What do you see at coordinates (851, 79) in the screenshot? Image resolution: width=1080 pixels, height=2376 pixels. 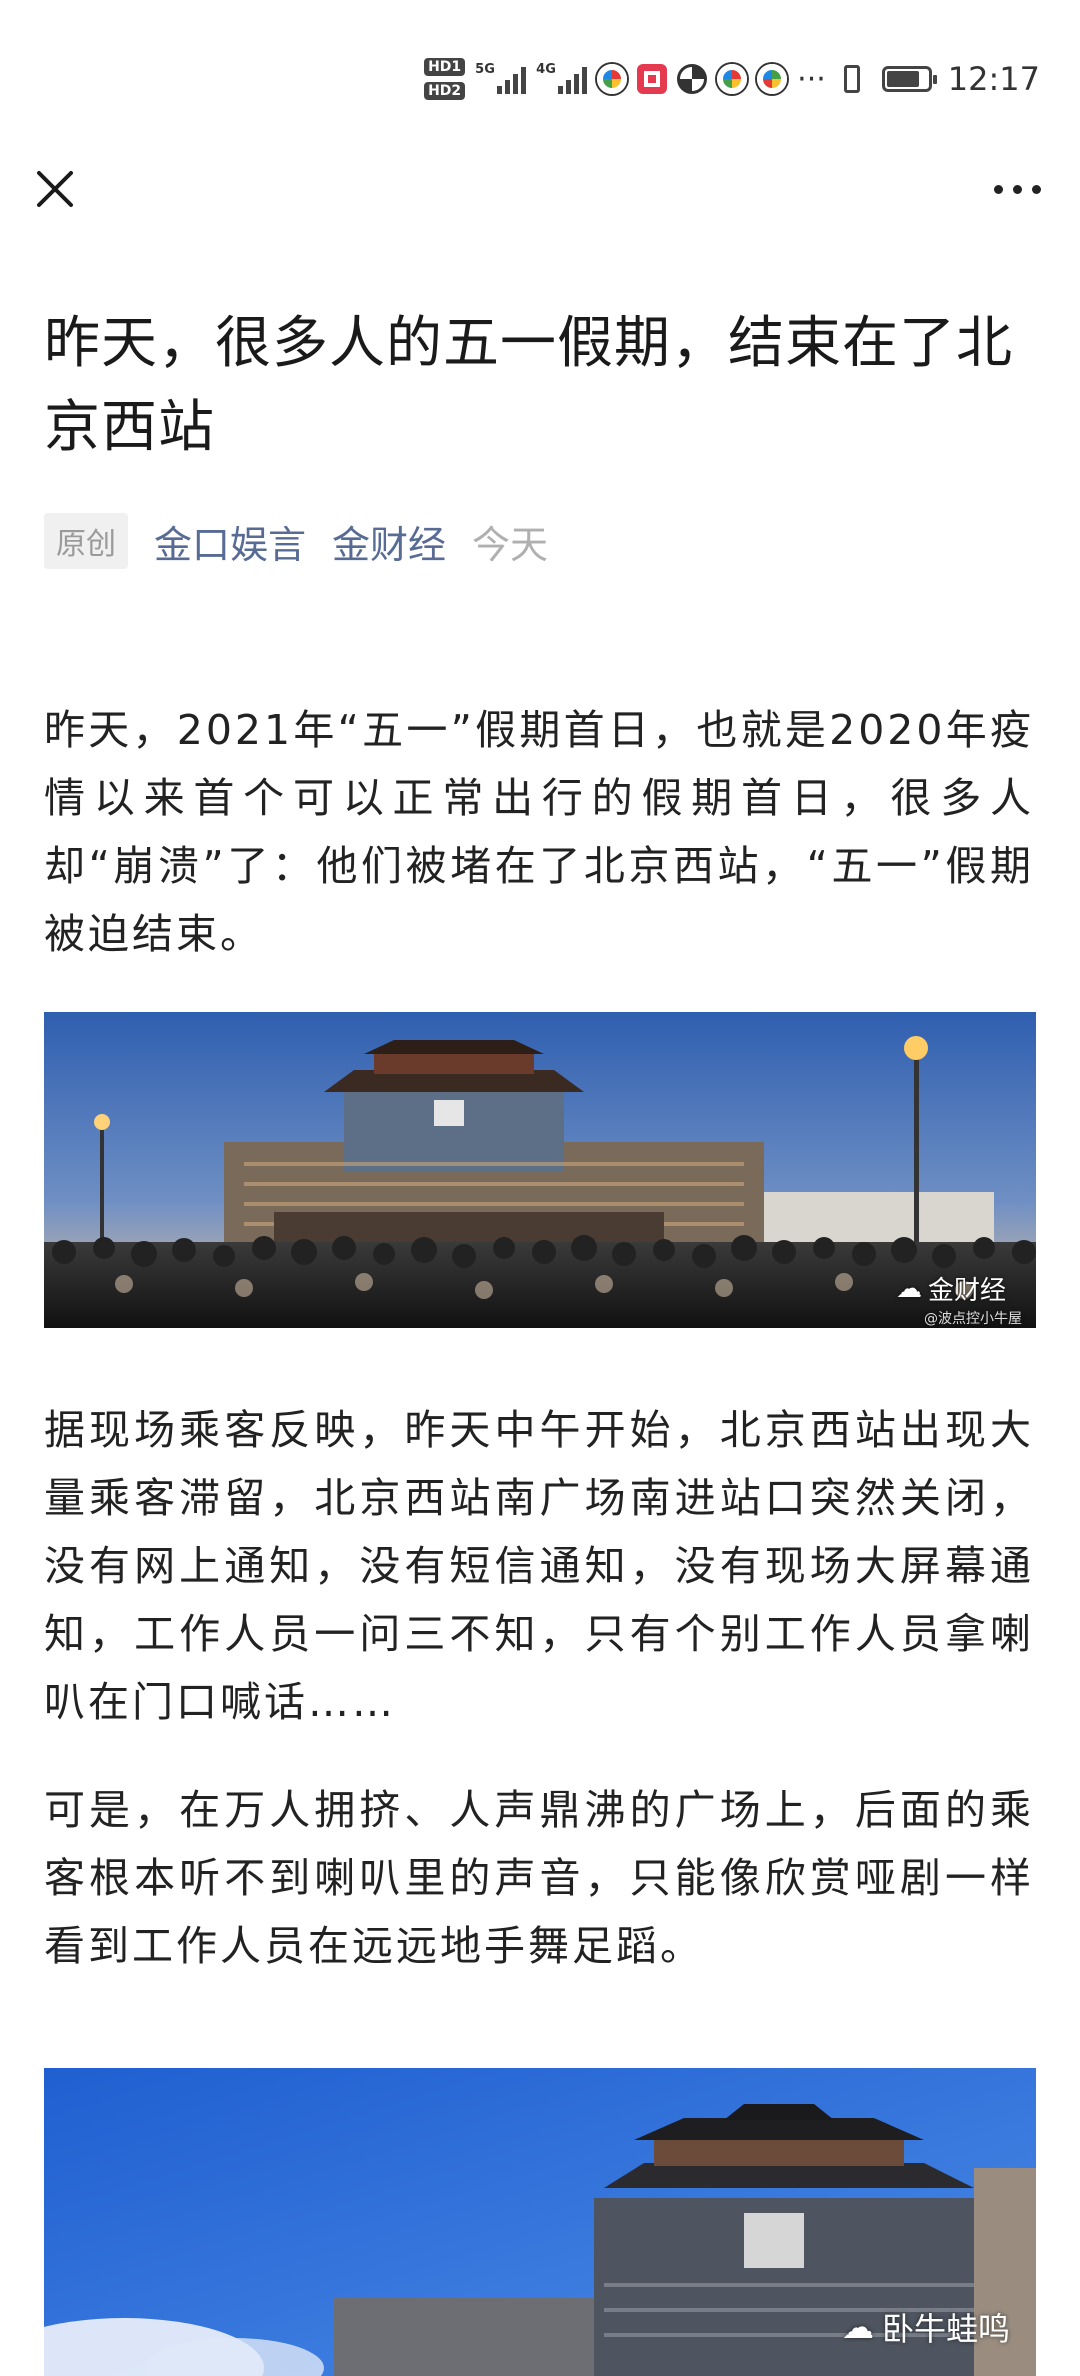 I see `vibrate-icon` at bounding box center [851, 79].